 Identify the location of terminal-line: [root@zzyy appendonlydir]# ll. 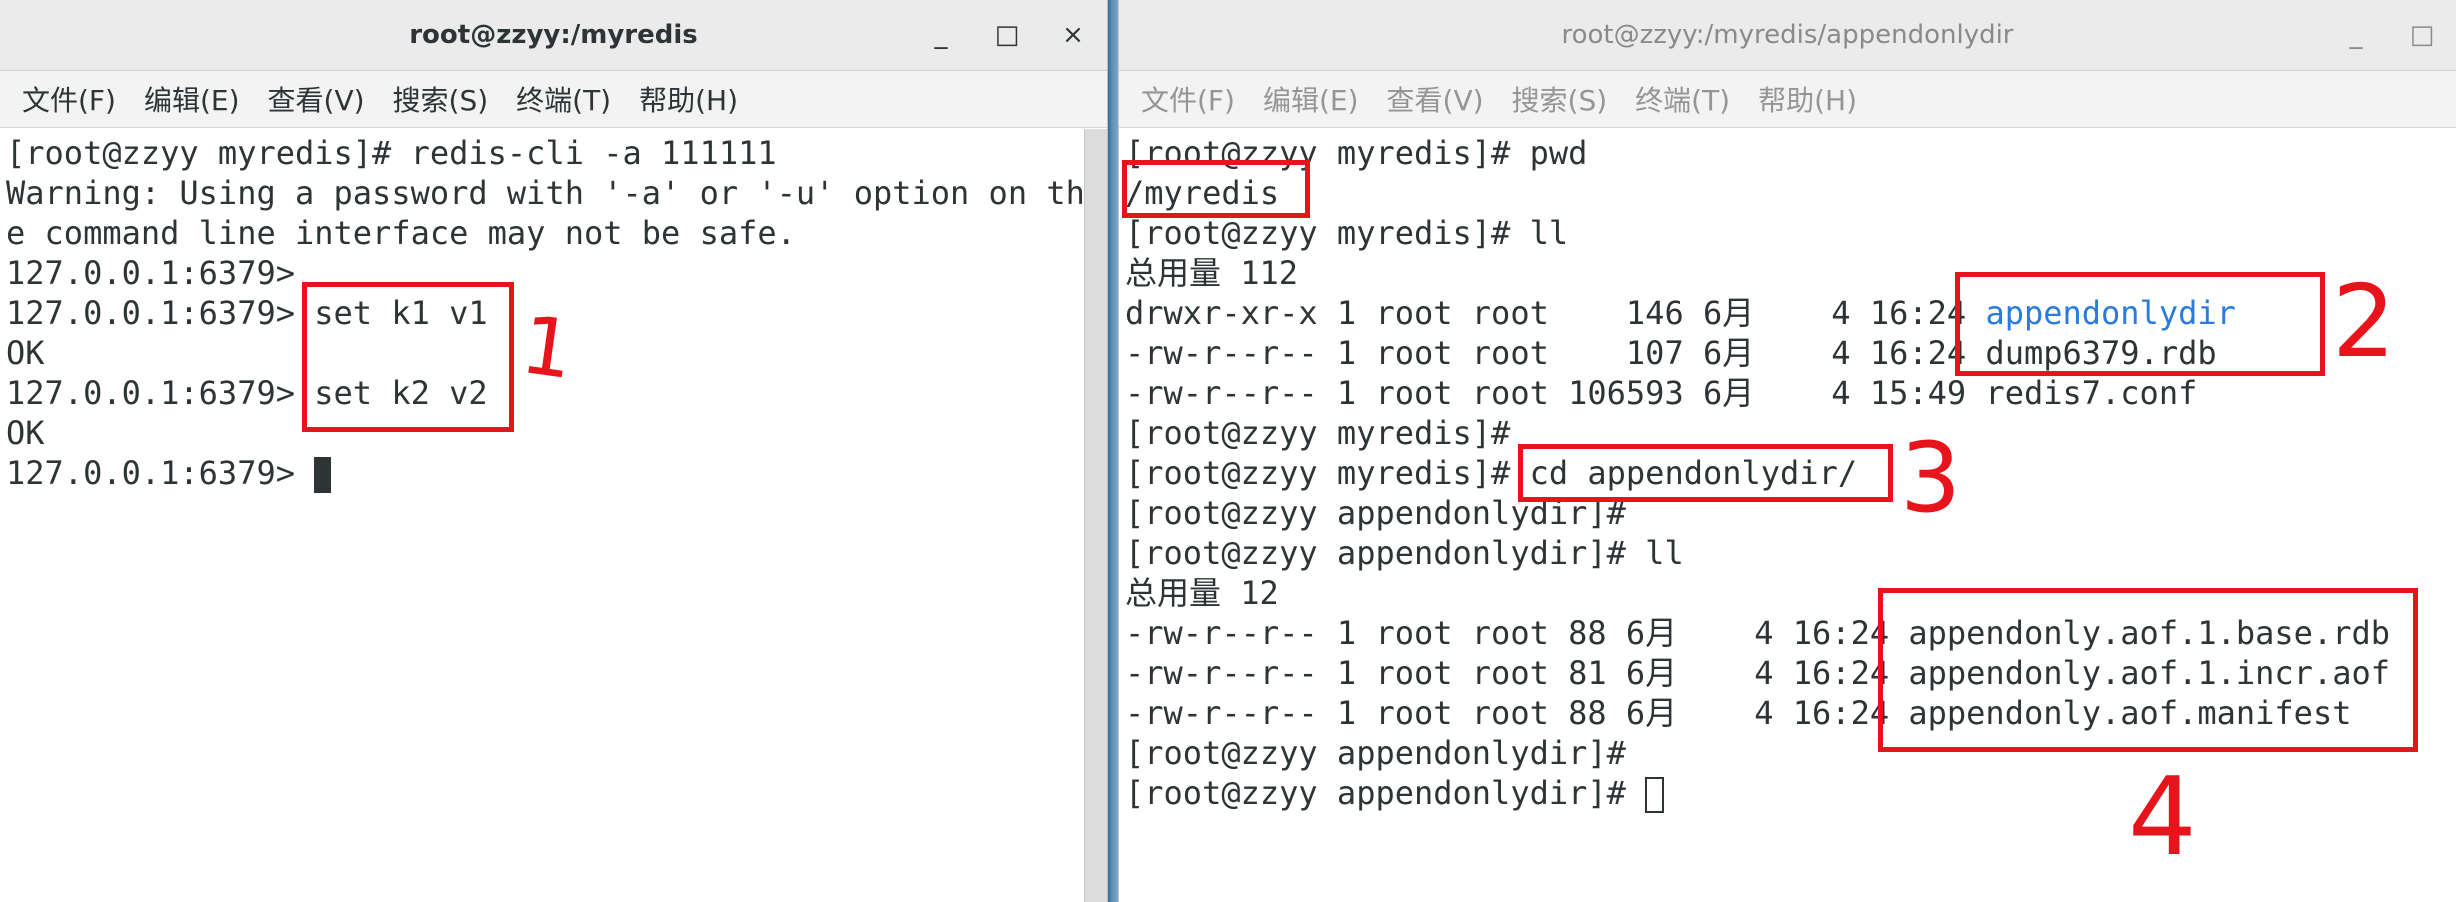
(1404, 553).